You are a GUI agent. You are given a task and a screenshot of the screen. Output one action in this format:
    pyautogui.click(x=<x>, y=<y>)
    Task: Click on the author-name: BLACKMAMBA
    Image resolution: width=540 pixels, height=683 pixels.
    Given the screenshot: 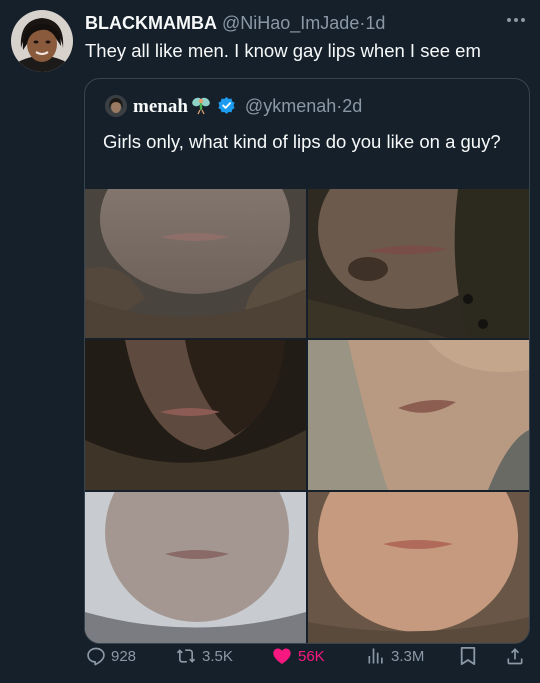 What is the action you would take?
    pyautogui.click(x=151, y=23)
    